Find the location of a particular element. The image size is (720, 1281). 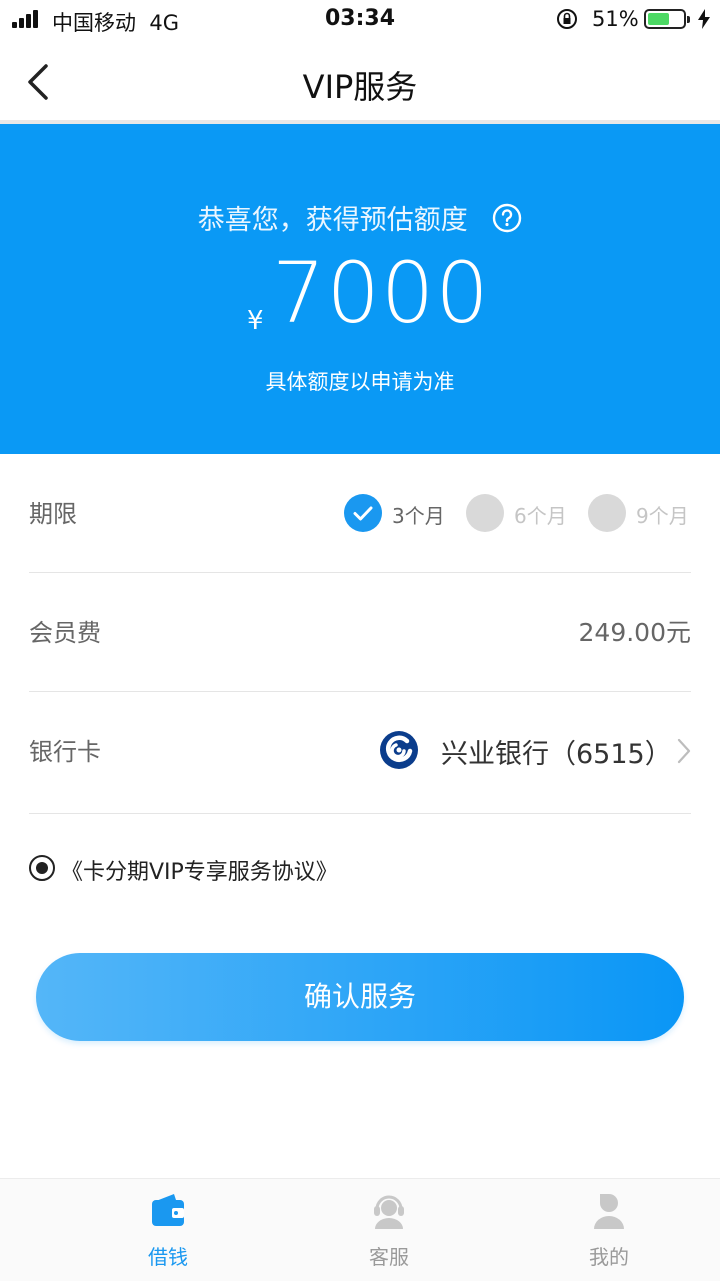

bank-card-row: 银行卡 兴业银行（6515） is located at coordinates (360, 753).